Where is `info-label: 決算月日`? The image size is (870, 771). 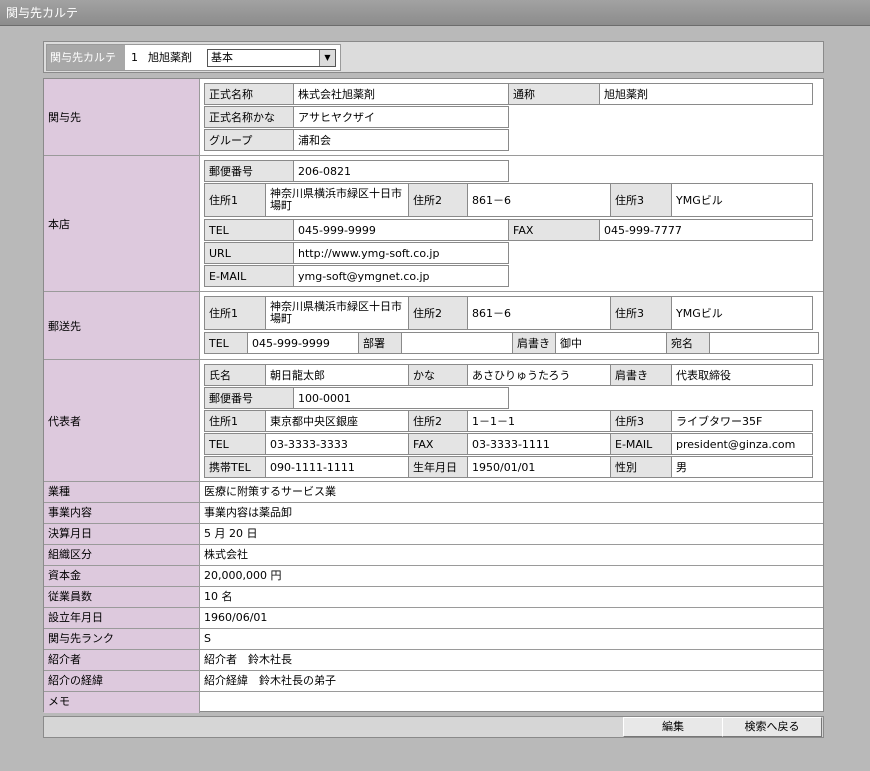 info-label: 決算月日 is located at coordinates (122, 534).